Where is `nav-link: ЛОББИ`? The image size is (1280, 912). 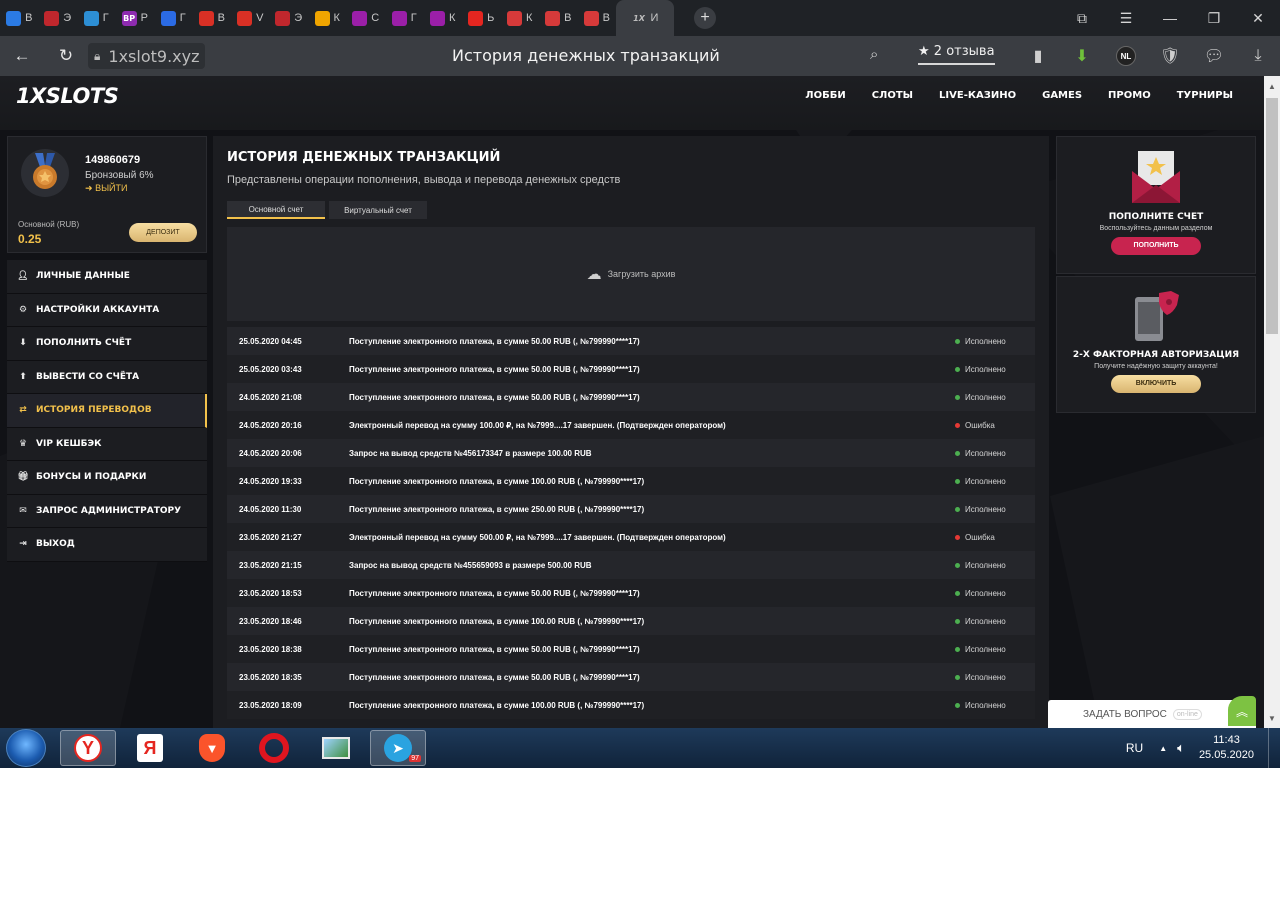 nav-link: ЛОББИ is located at coordinates (825, 95).